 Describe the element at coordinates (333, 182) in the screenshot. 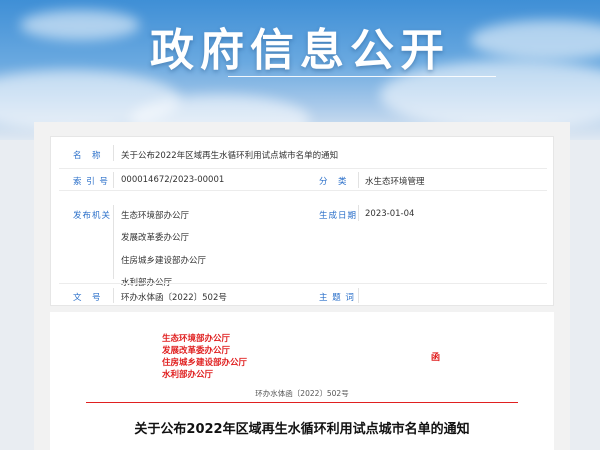

I see `category-label: 分 类` at that location.